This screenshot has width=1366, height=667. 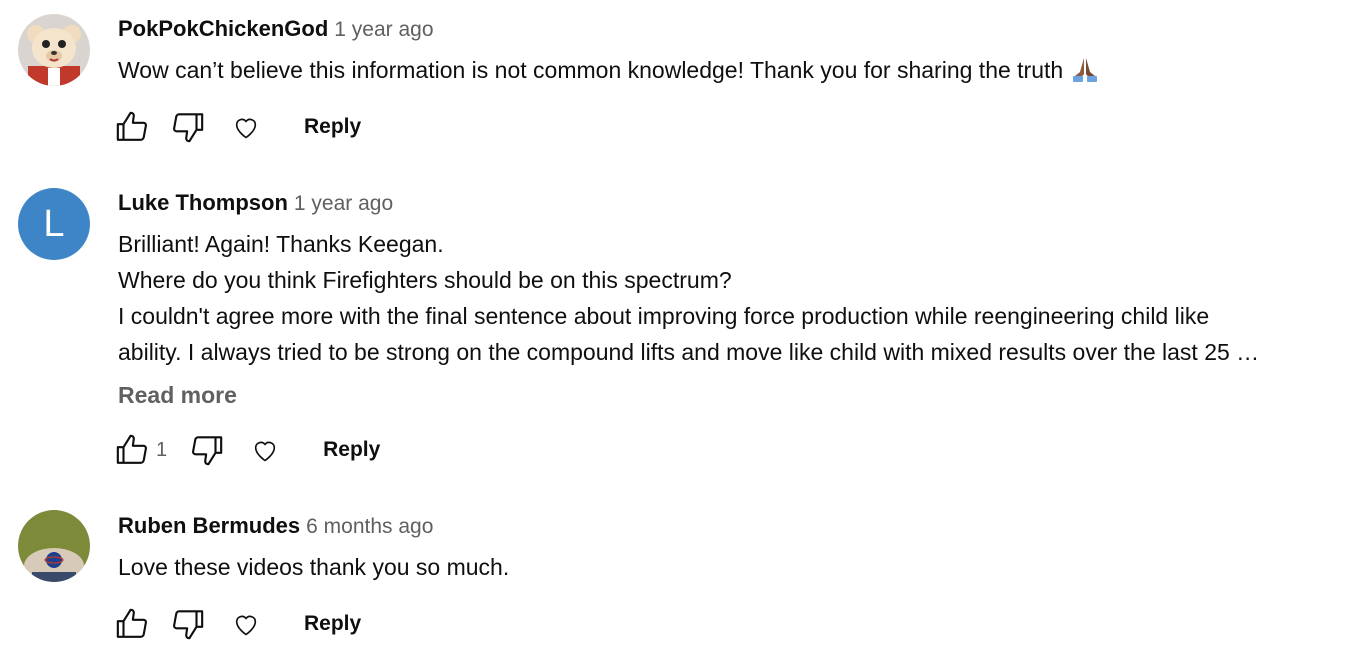 What do you see at coordinates (737, 29) in the screenshot?
I see `comment-header: PokPokChickenGod 1 year ago` at bounding box center [737, 29].